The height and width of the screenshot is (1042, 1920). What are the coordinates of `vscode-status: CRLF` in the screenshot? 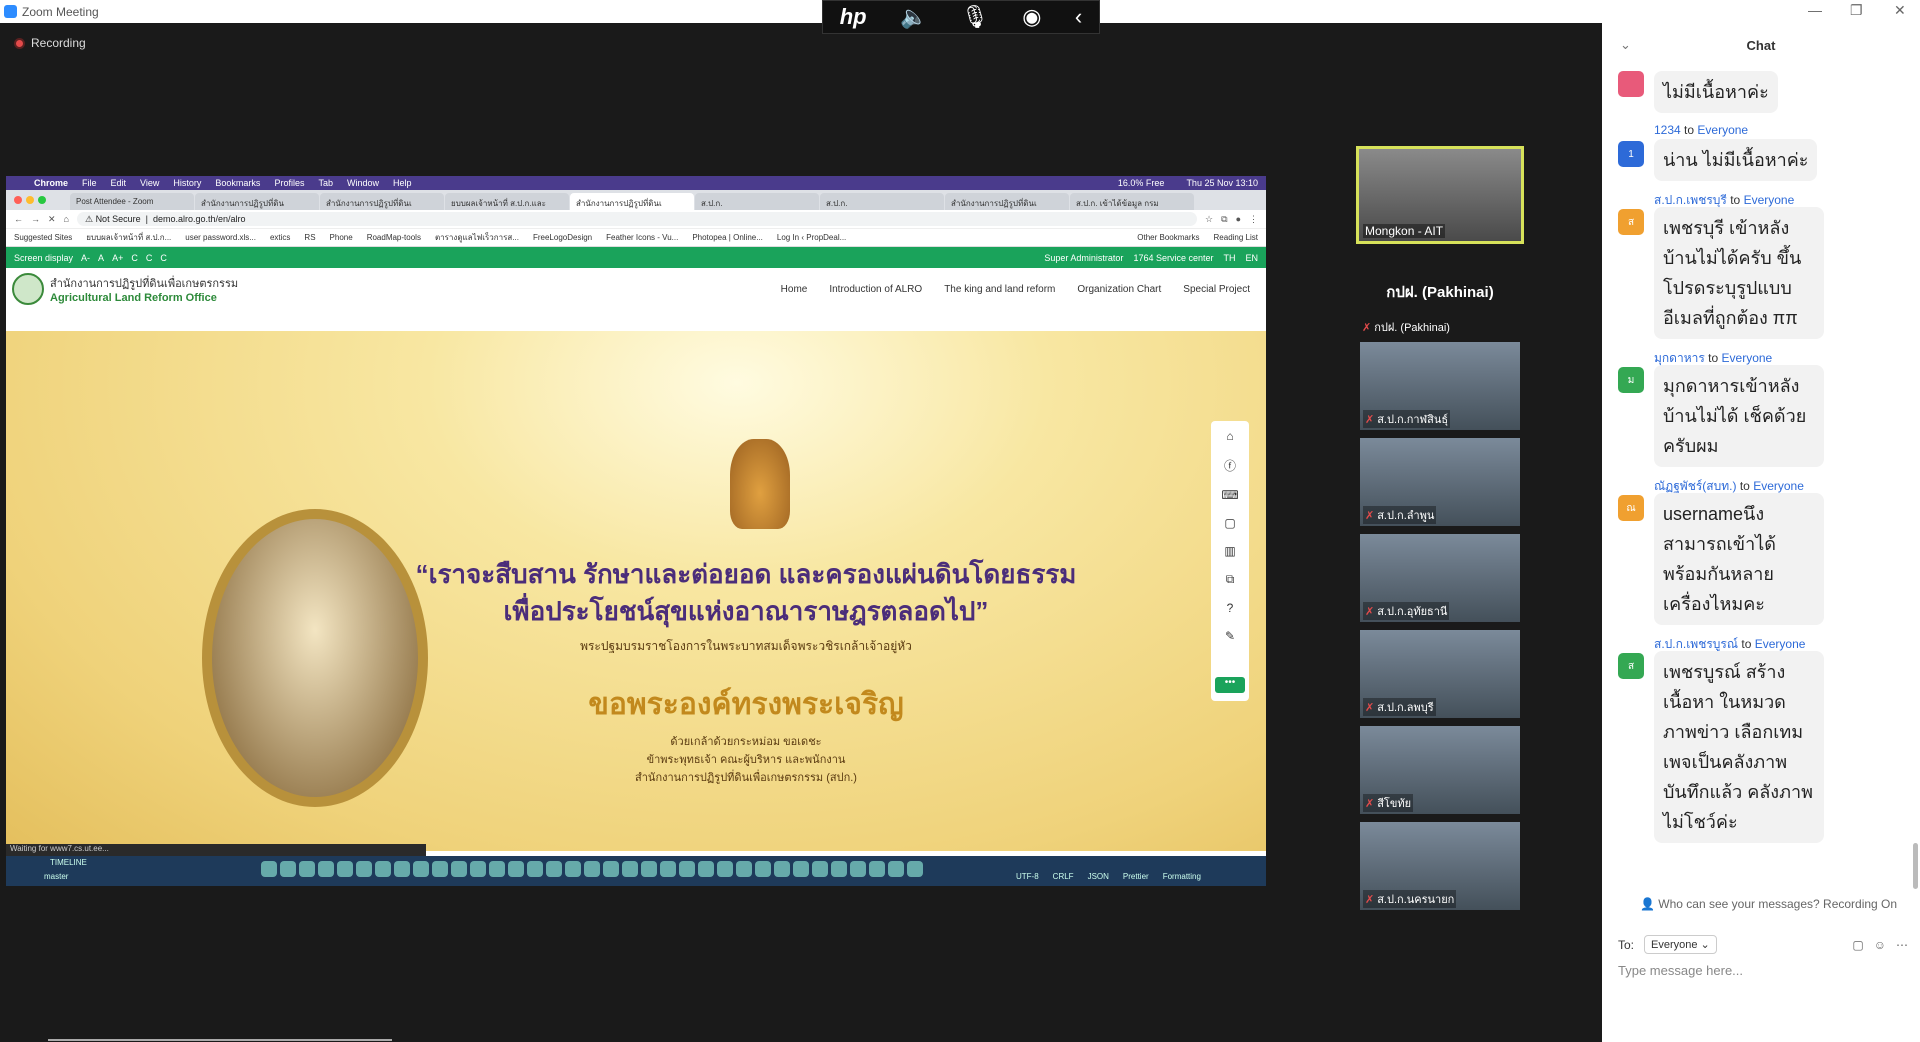 It's located at (1063, 876).